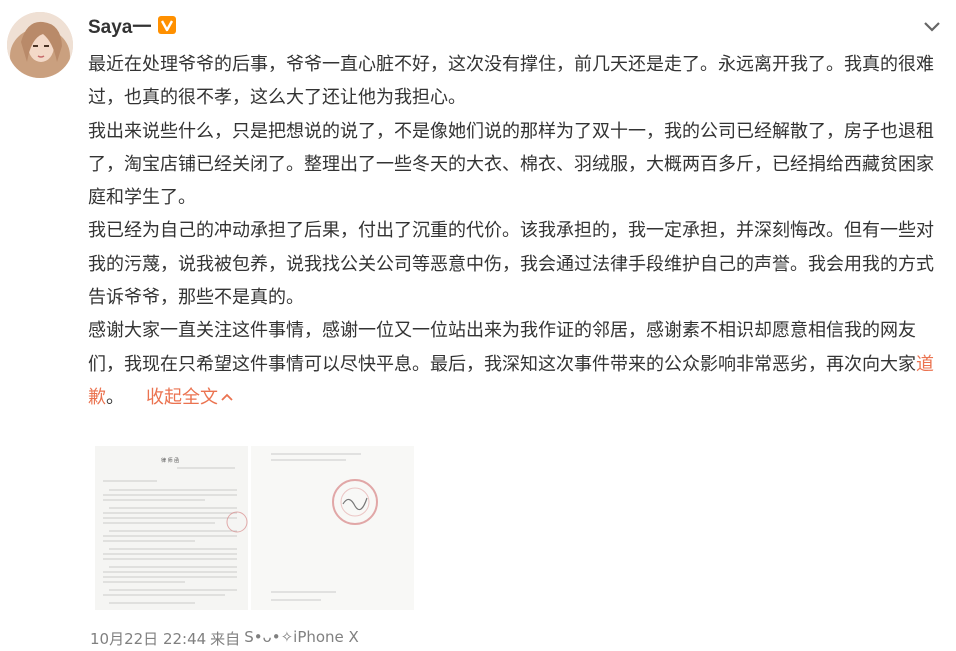 This screenshot has width=956, height=651. What do you see at coordinates (119, 25) in the screenshot?
I see `username-link: Saya一` at bounding box center [119, 25].